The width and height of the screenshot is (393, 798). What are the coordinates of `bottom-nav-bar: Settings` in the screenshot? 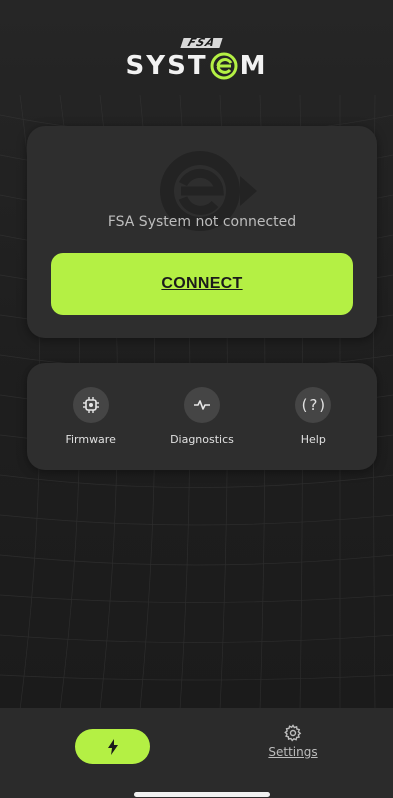 It's located at (196, 753).